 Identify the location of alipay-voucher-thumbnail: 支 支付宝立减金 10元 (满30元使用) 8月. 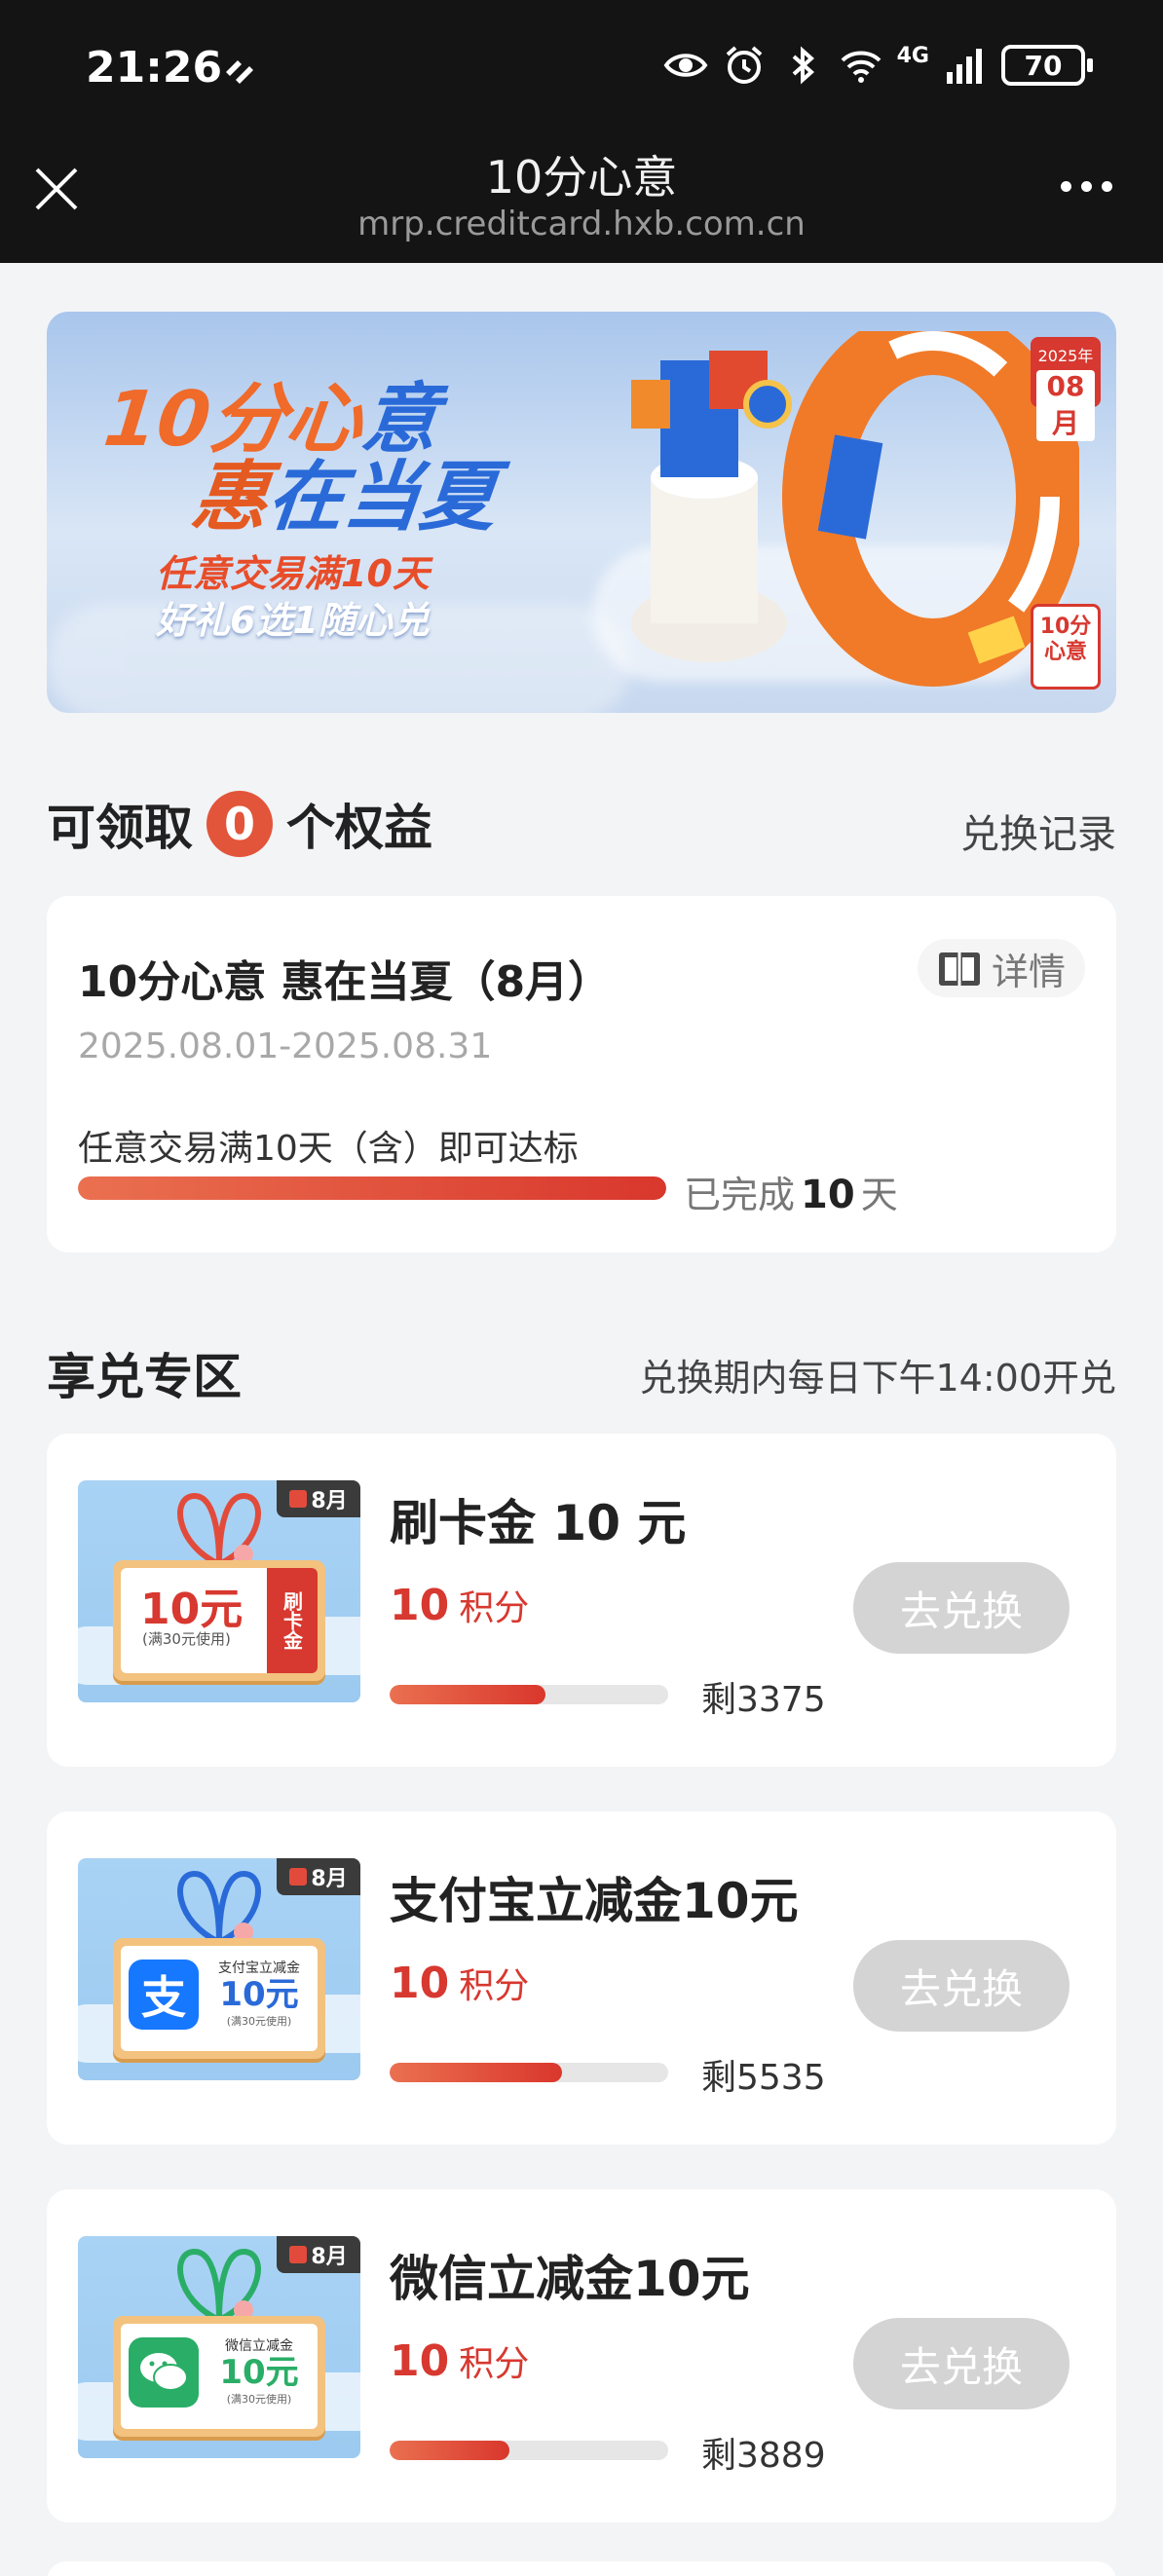
(219, 1969).